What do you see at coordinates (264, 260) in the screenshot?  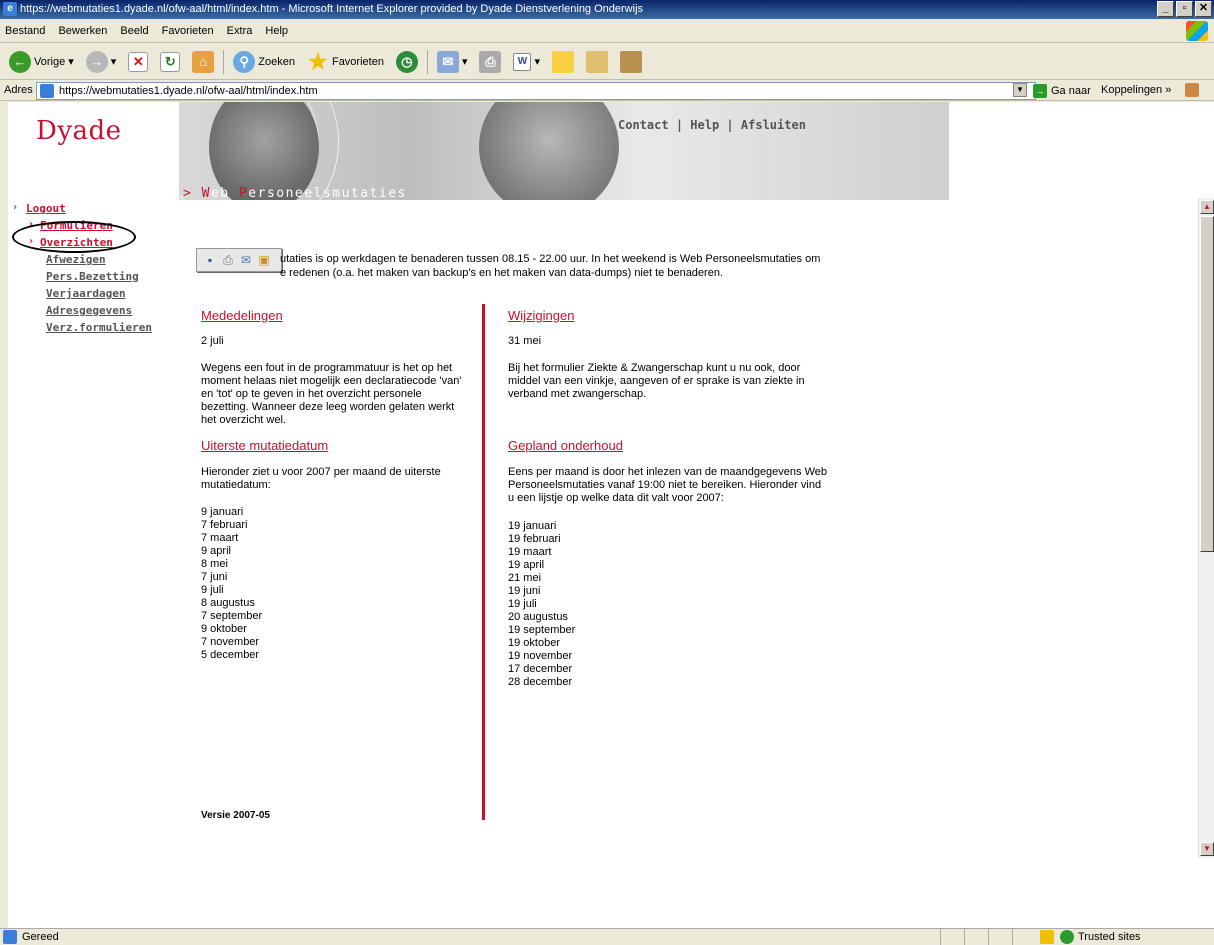 I see `folder-icon: ▣` at bounding box center [264, 260].